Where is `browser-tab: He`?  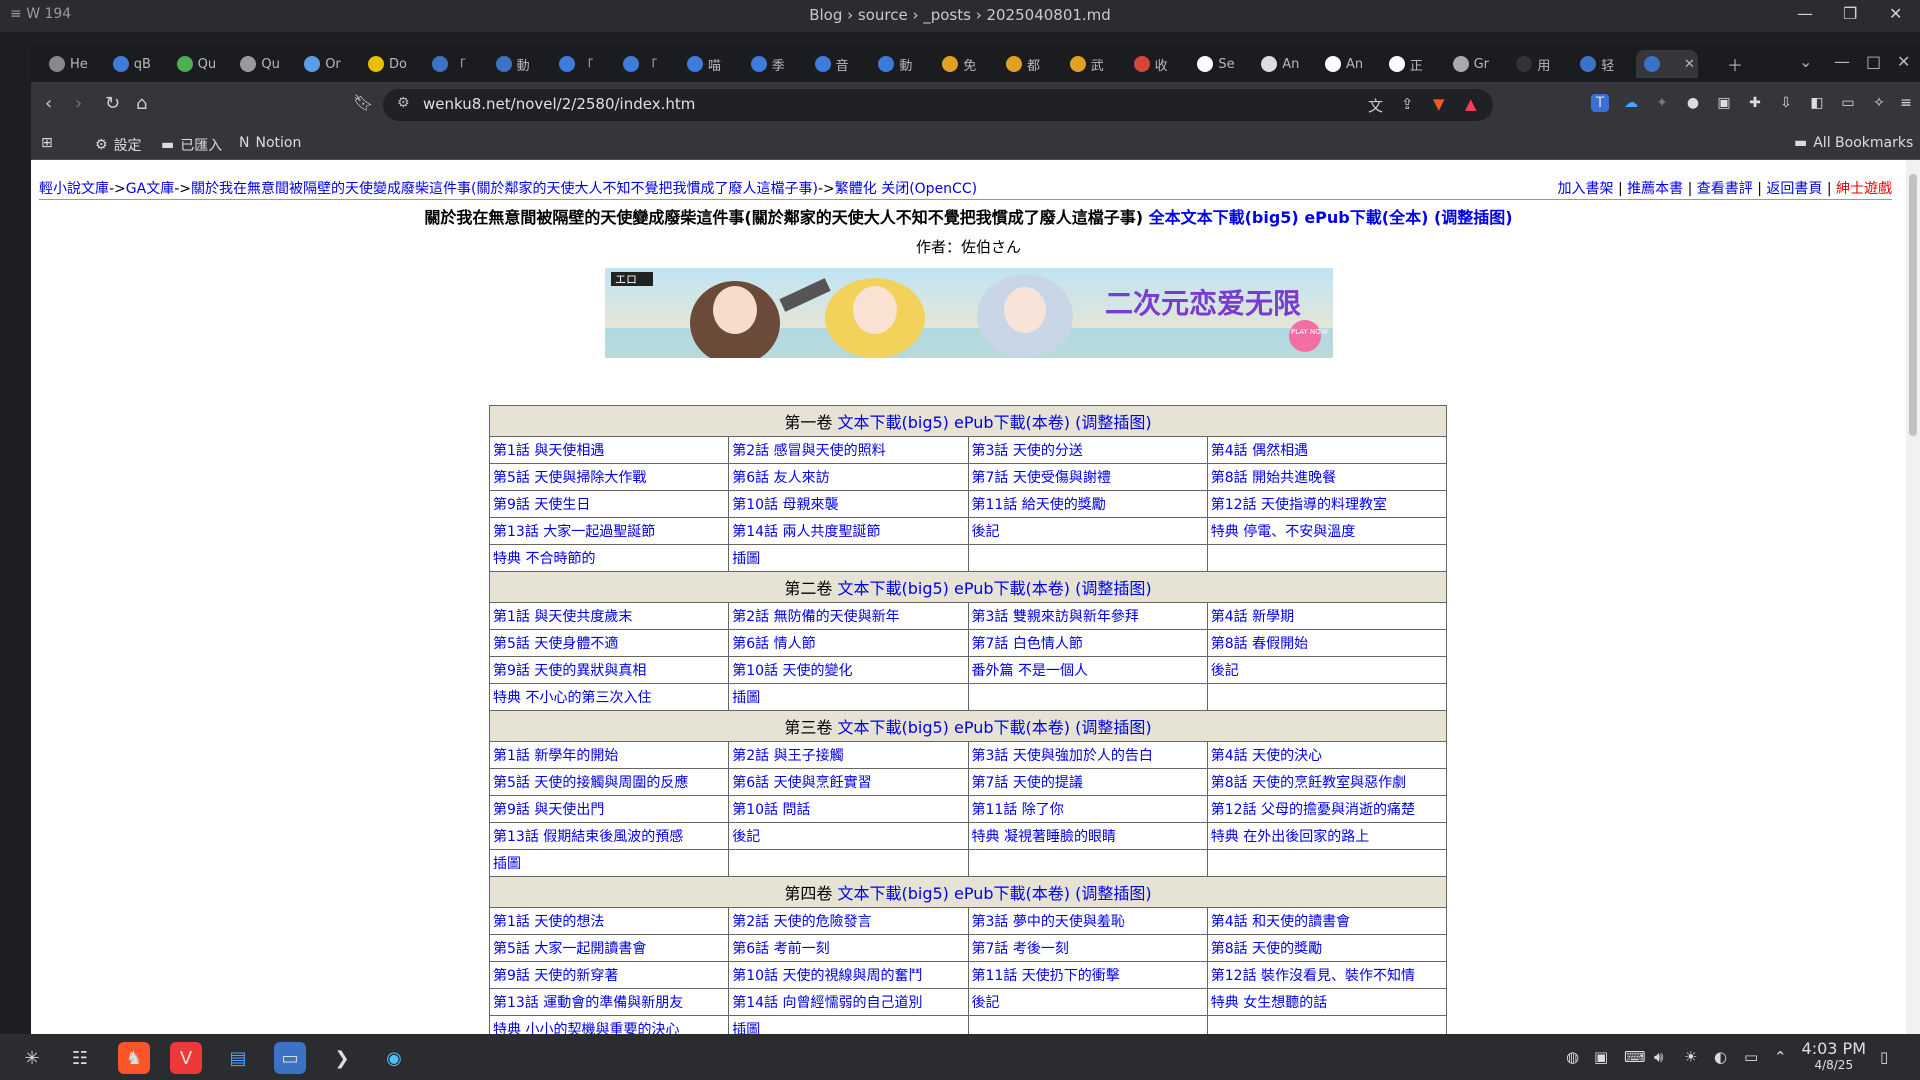 browser-tab: He is located at coordinates (72, 64).